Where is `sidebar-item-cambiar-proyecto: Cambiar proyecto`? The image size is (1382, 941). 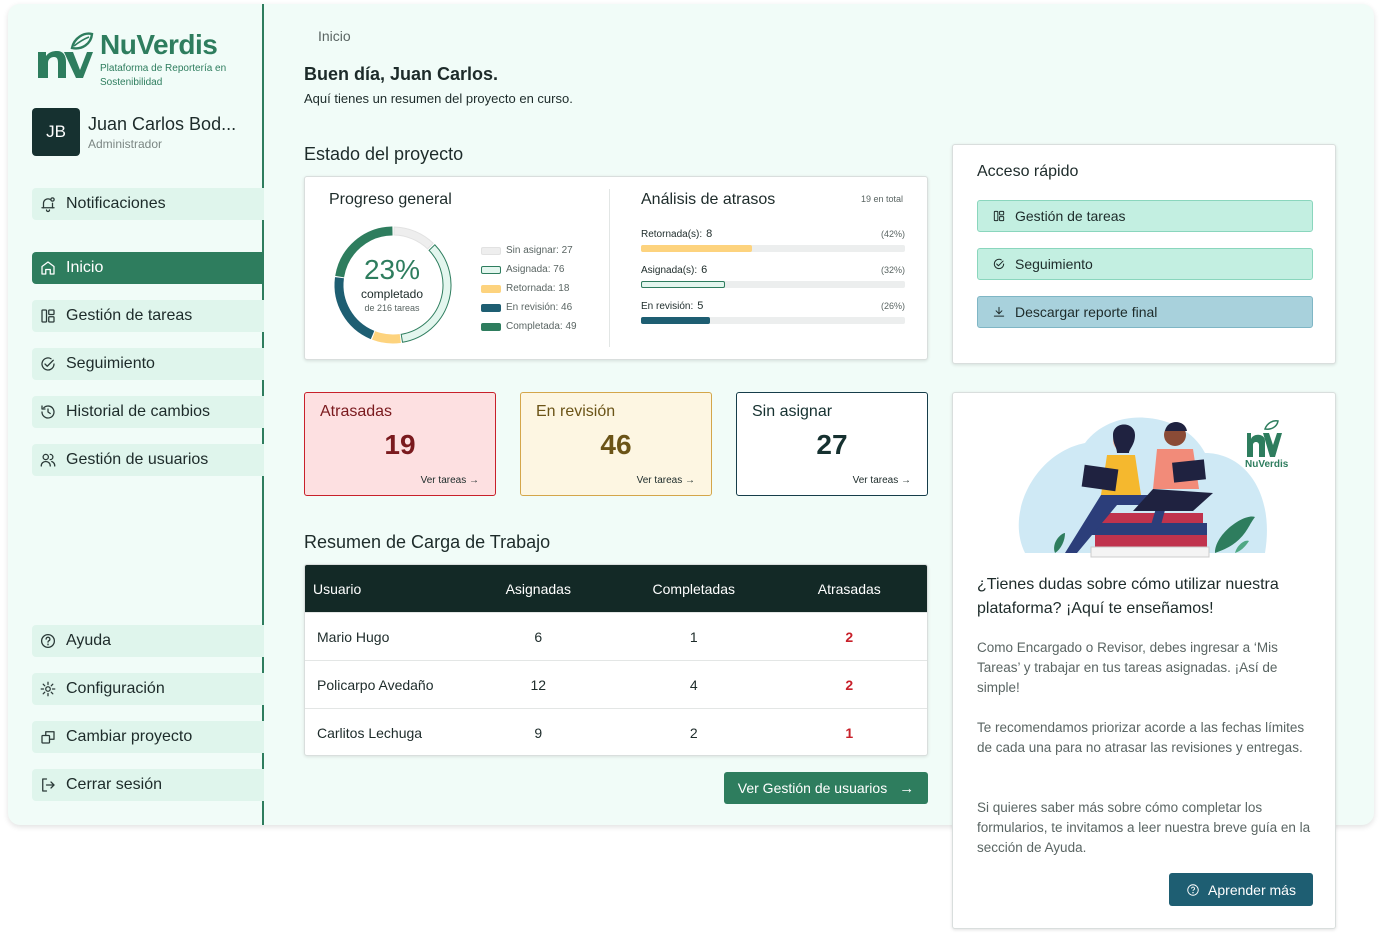 sidebar-item-cambiar-proyecto: Cambiar proyecto is located at coordinates (148, 737).